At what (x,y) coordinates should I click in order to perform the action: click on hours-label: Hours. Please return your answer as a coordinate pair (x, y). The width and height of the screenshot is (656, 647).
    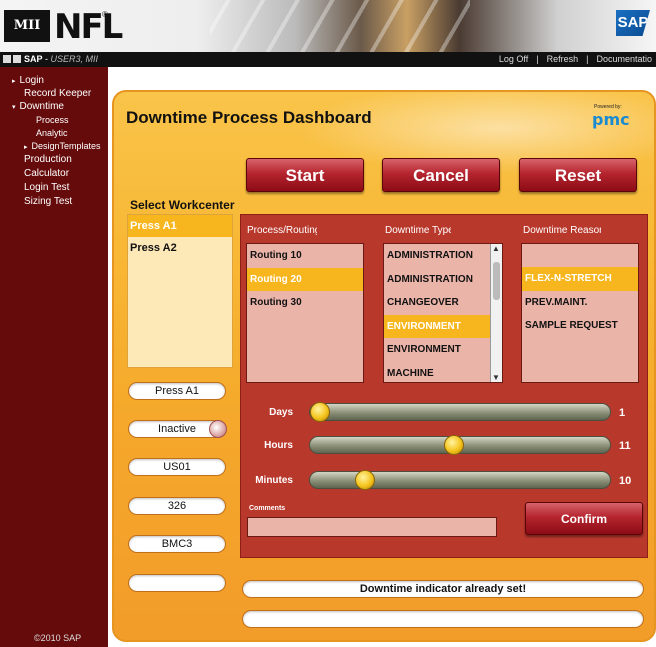
    Looking at the image, I should click on (278, 445).